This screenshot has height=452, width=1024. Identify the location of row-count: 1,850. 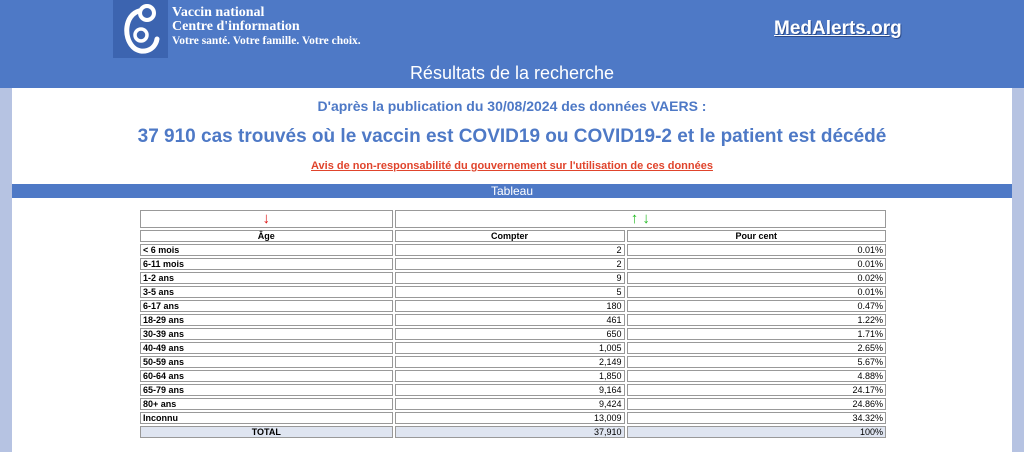
(509, 376).